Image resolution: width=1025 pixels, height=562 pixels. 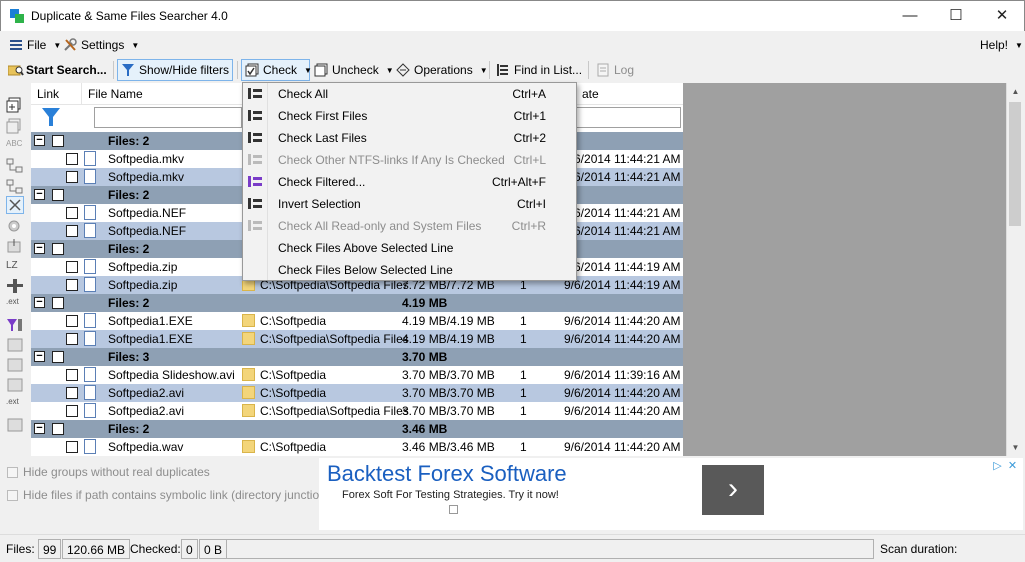 I want to click on maximize-button: ☐, so click(x=956, y=16).